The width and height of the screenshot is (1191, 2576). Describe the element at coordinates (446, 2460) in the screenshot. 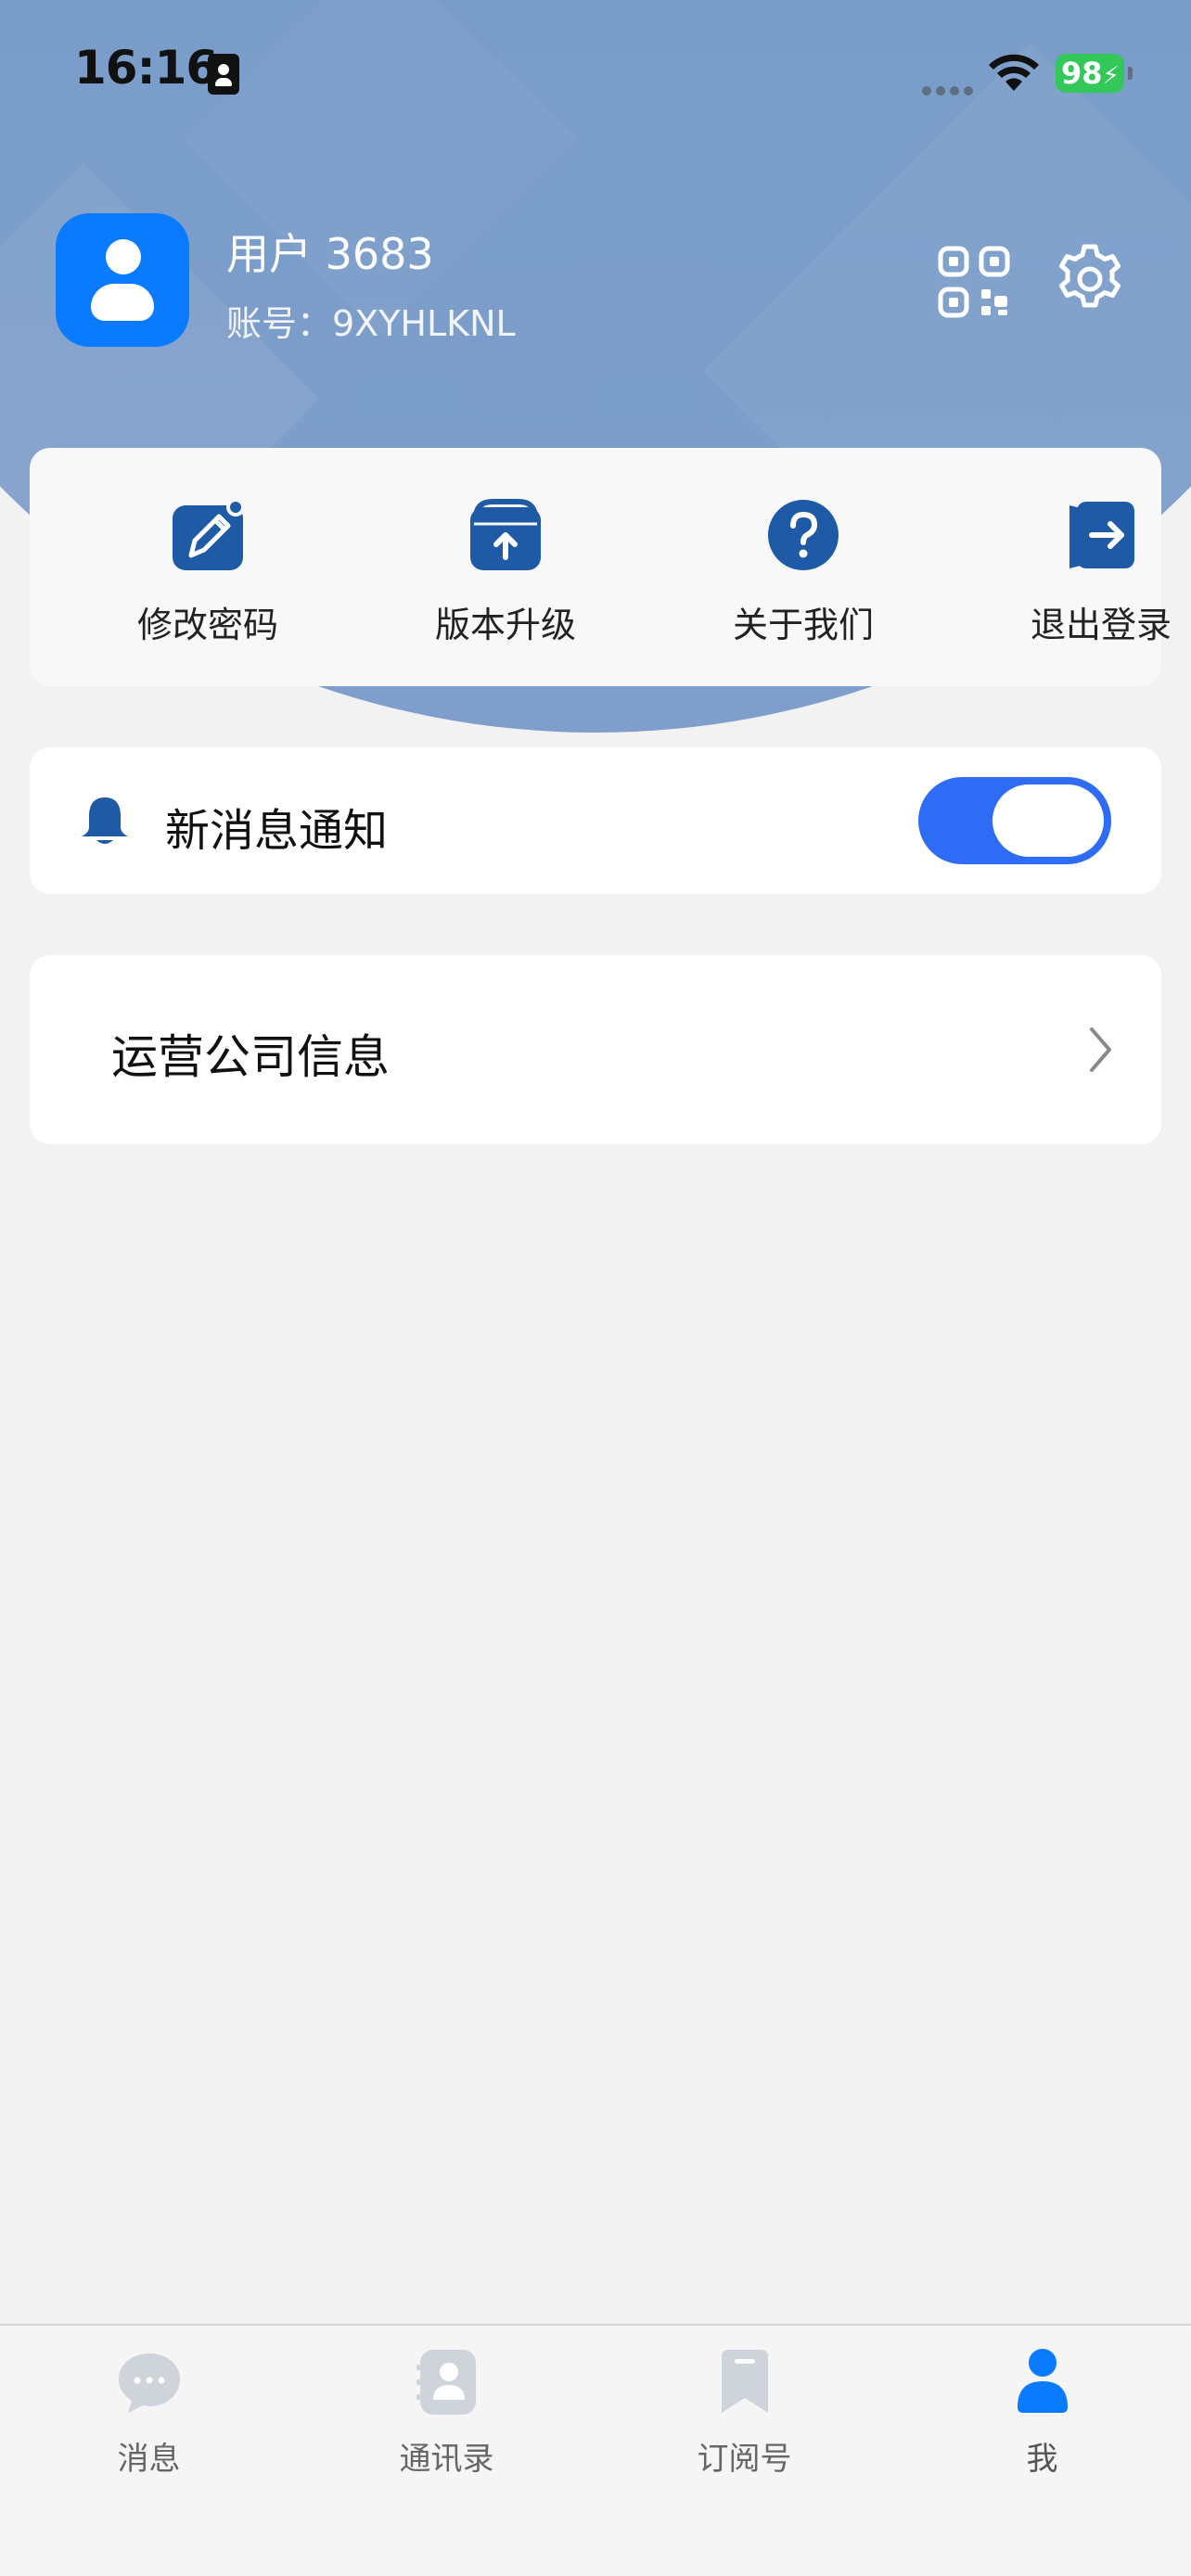

I see `tab-contacts-label: 通讯录` at that location.